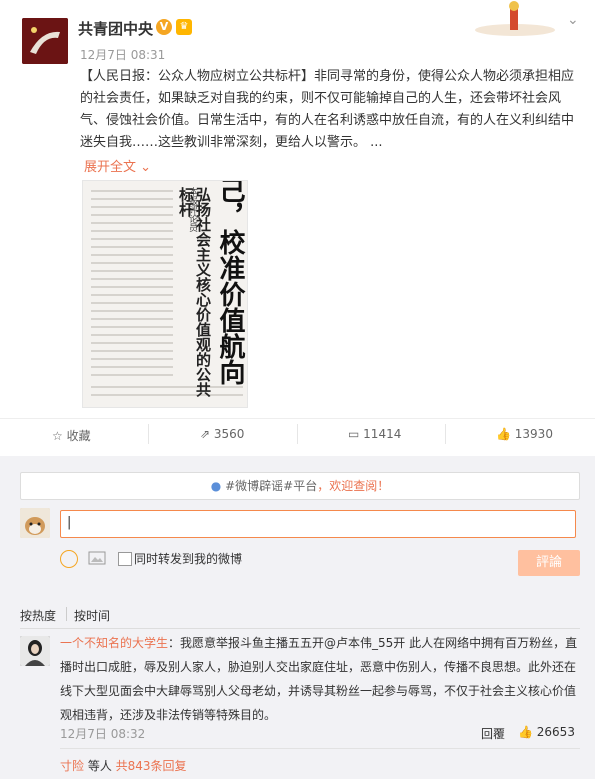 This screenshot has height=779, width=595. What do you see at coordinates (188, 558) in the screenshot?
I see `sync-forward-label: 同时转发到我的微博` at bounding box center [188, 558].